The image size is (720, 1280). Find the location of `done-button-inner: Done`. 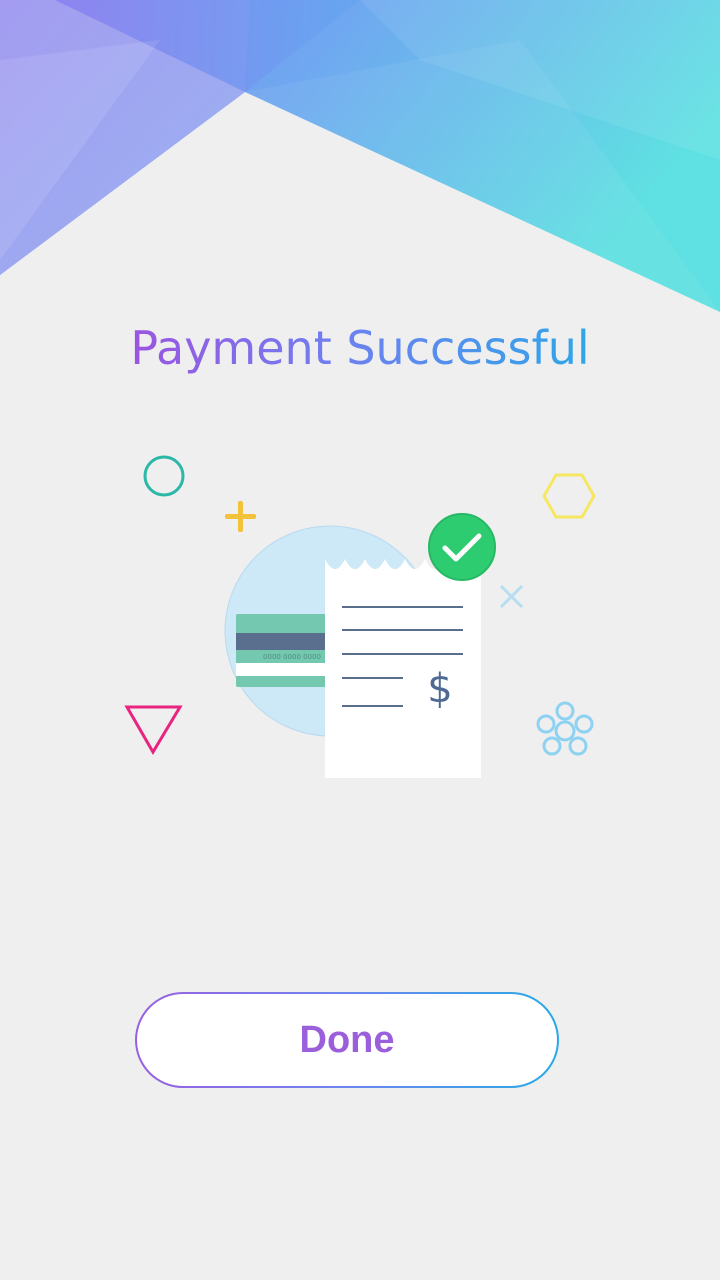

done-button-inner: Done is located at coordinates (347, 1040).